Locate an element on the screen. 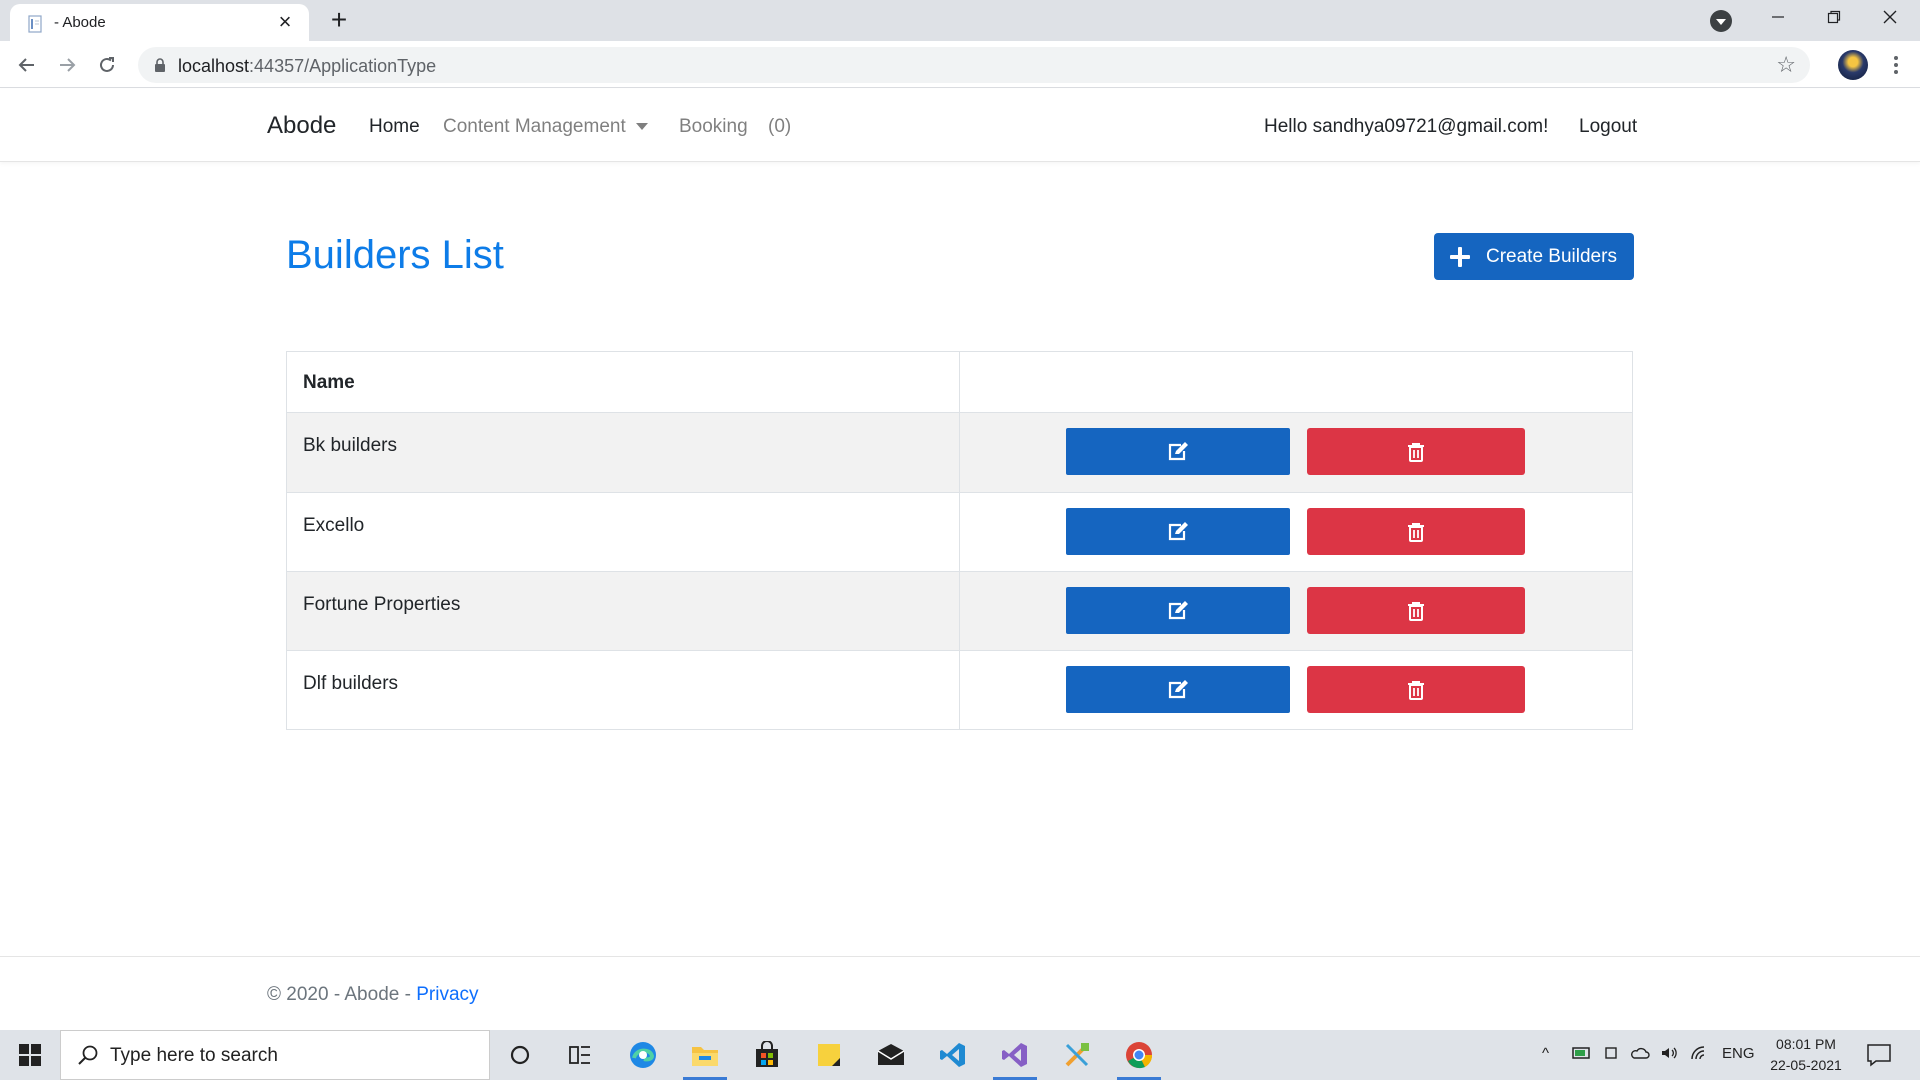 The height and width of the screenshot is (1080, 1920). address-bar: localhost:44357/ApplicationType ☆ is located at coordinates (974, 65).